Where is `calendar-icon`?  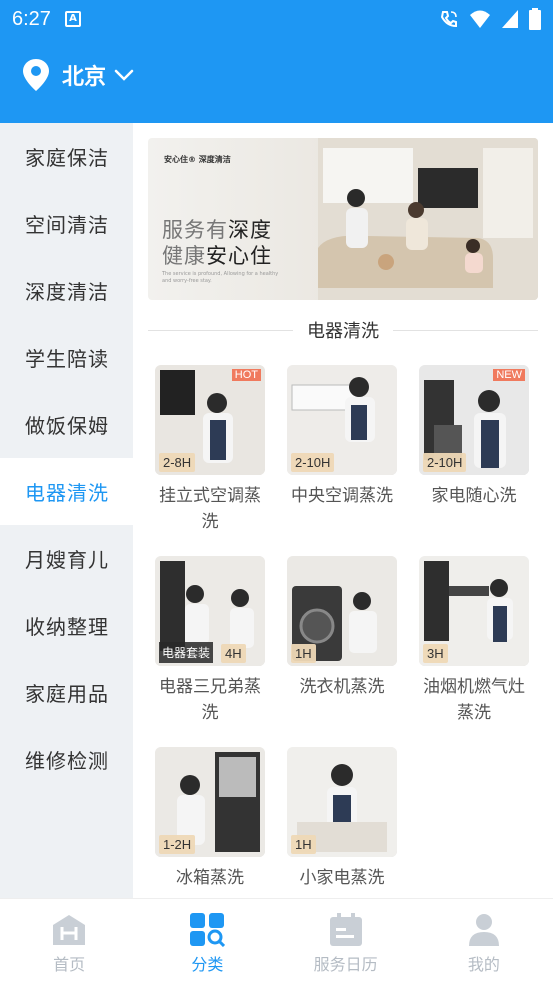
calendar-icon is located at coordinates (345, 929).